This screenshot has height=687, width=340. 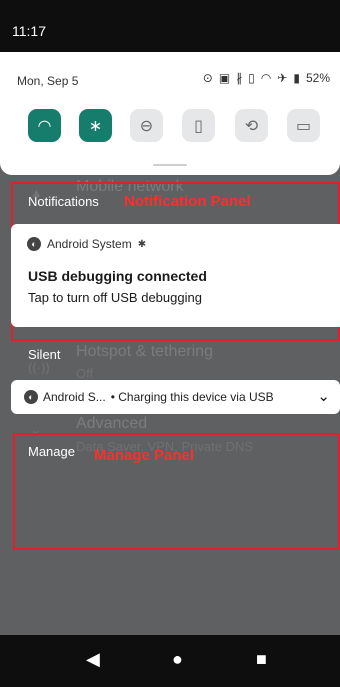 I want to click on dnd-tile: ⊖, so click(x=146, y=125).